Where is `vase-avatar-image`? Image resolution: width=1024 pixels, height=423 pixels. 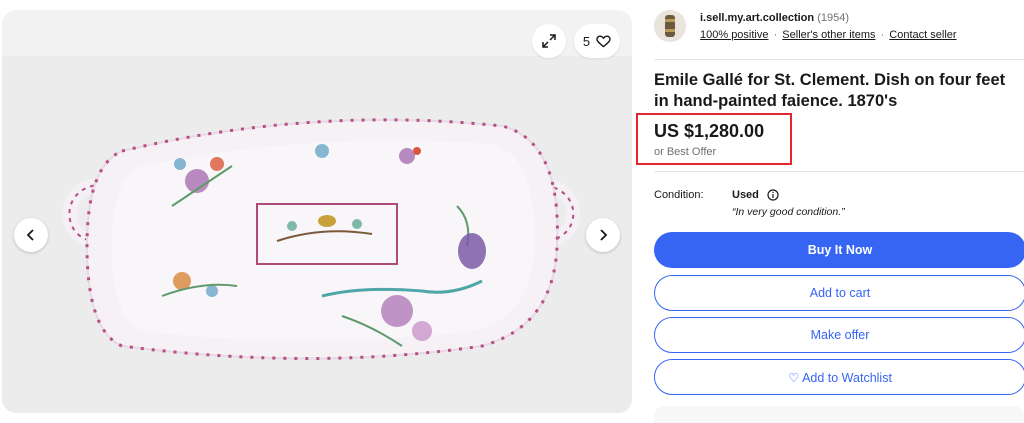
vase-avatar-image is located at coordinates (670, 26).